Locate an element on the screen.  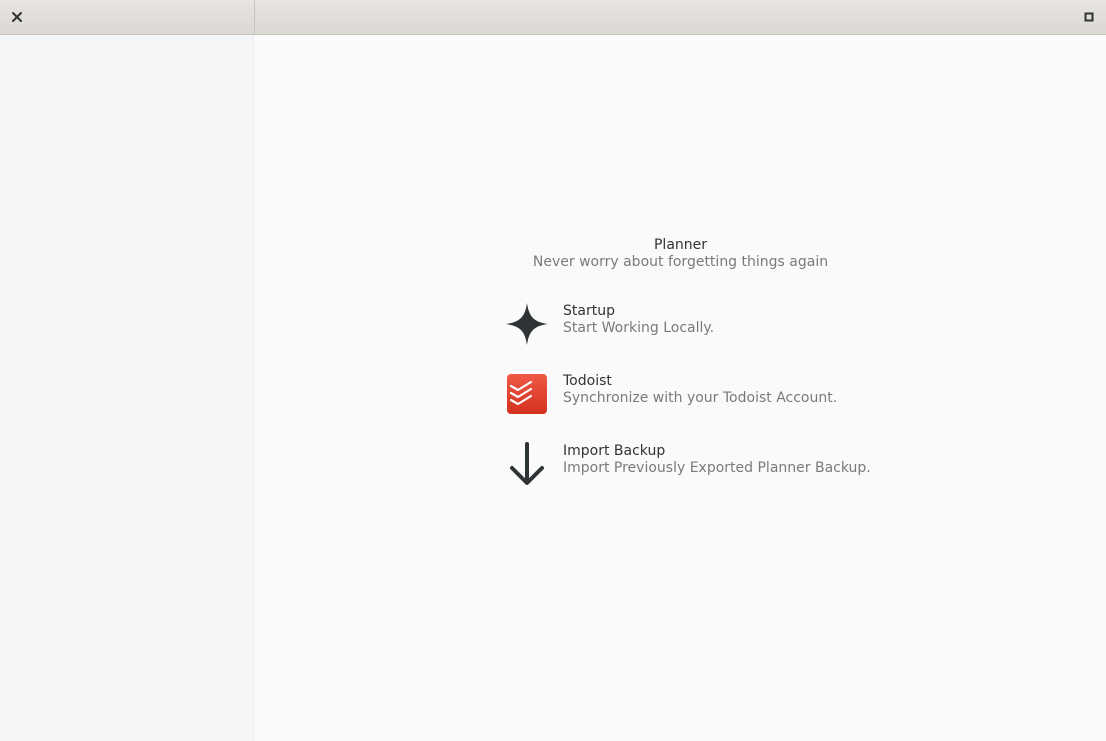
startup-label: Startup is located at coordinates (589, 311).